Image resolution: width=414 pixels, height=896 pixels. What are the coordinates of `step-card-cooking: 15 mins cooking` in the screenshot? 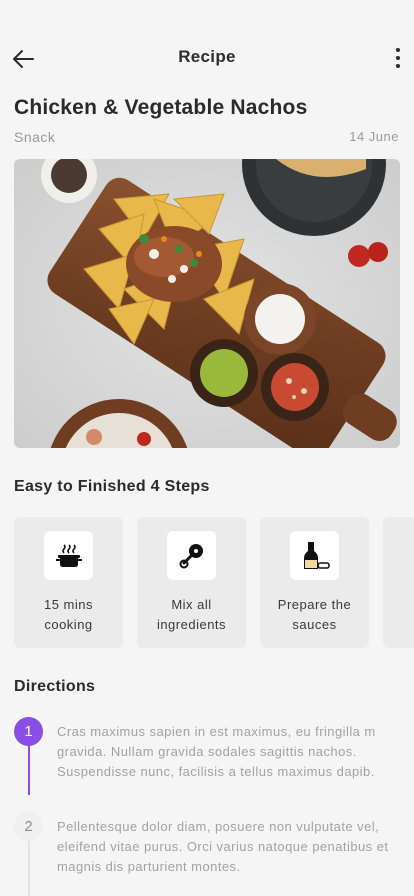 It's located at (68, 582).